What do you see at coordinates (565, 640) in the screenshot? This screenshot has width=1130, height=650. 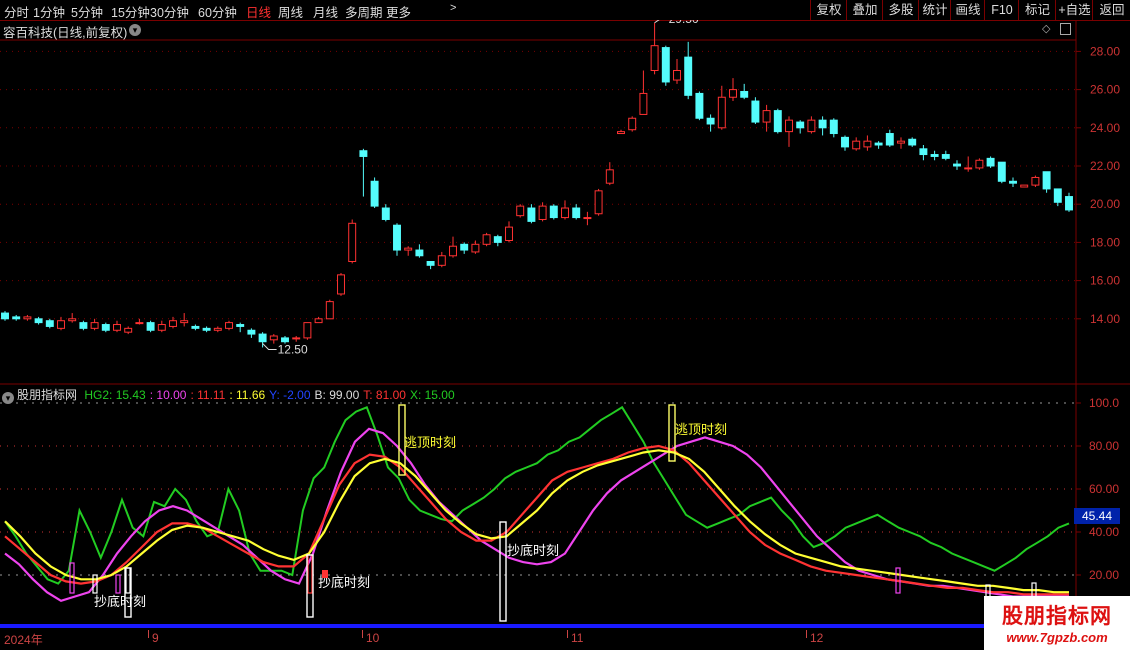 I see `date-axis: 2024年 9 10 11 12` at bounding box center [565, 640].